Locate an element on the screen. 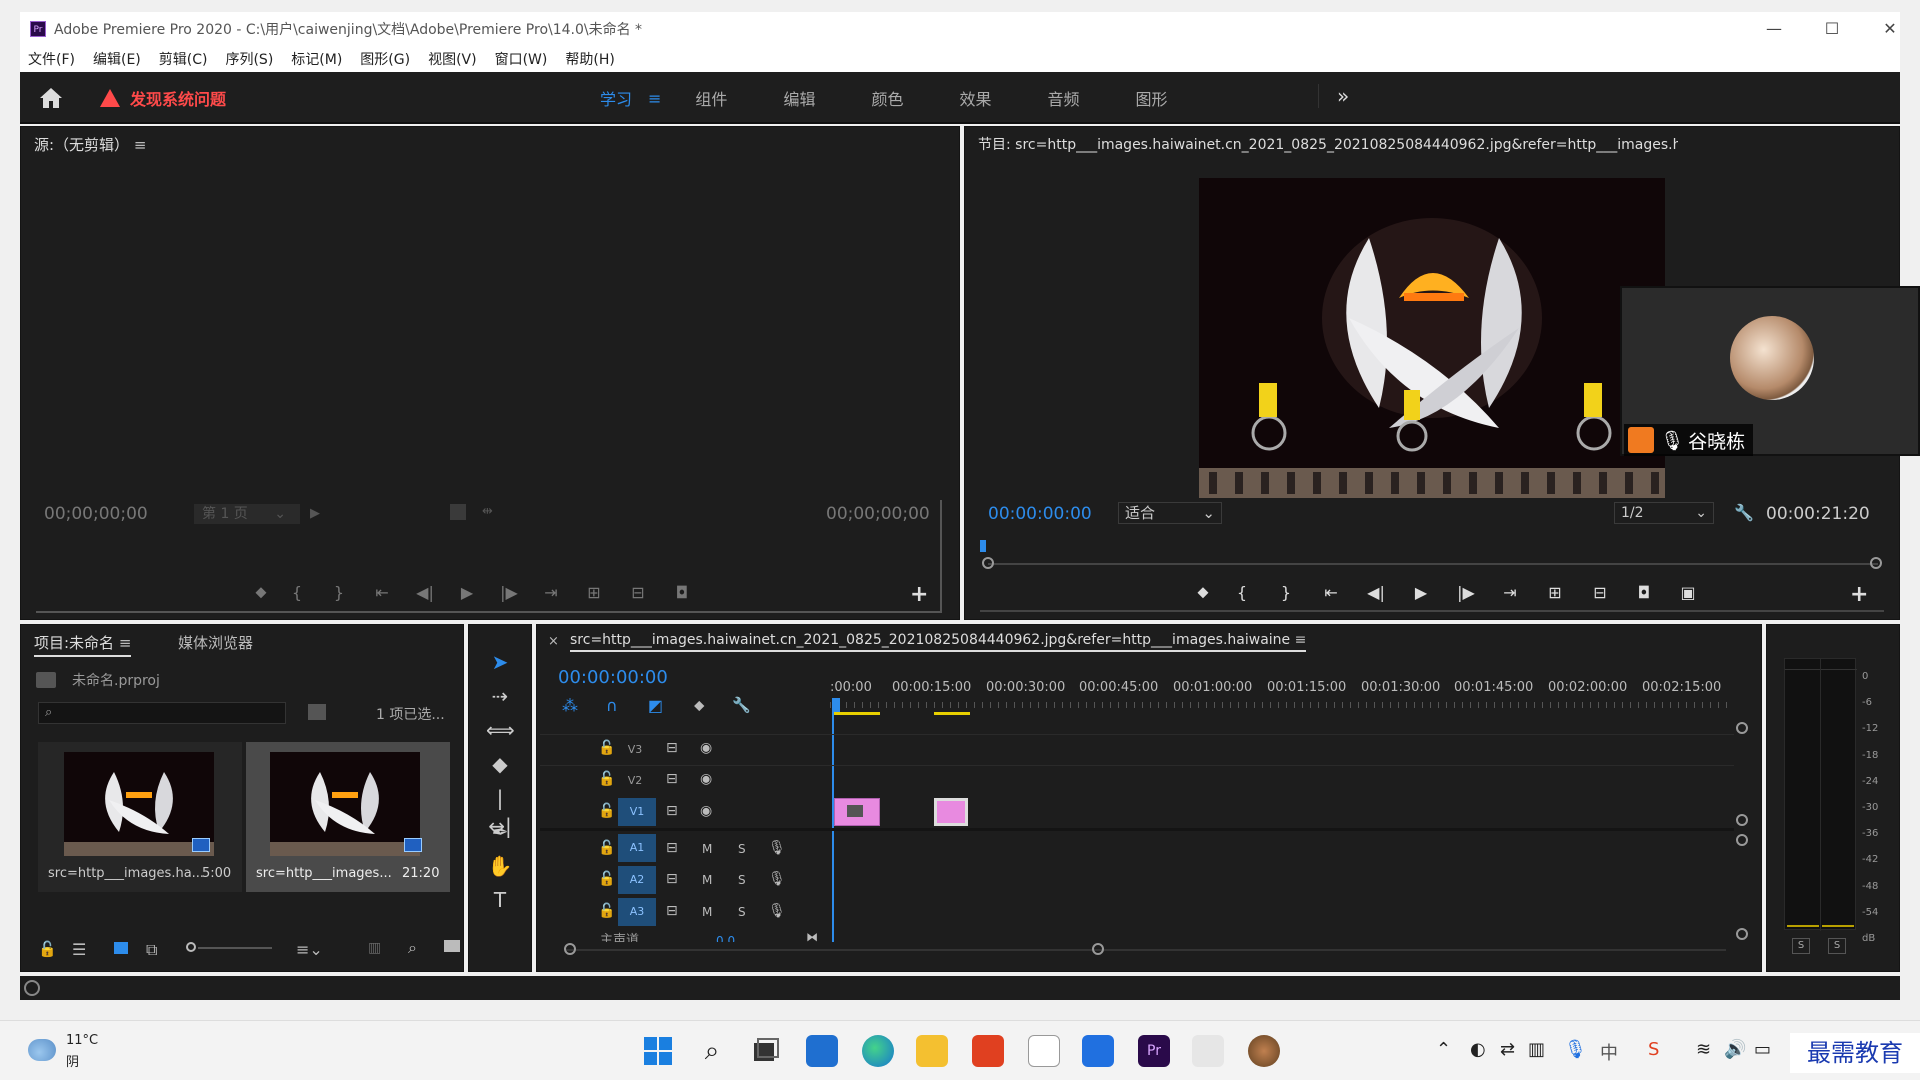 The image size is (1920, 1080). menu-markers: 标记(M) is located at coordinates (316, 59).